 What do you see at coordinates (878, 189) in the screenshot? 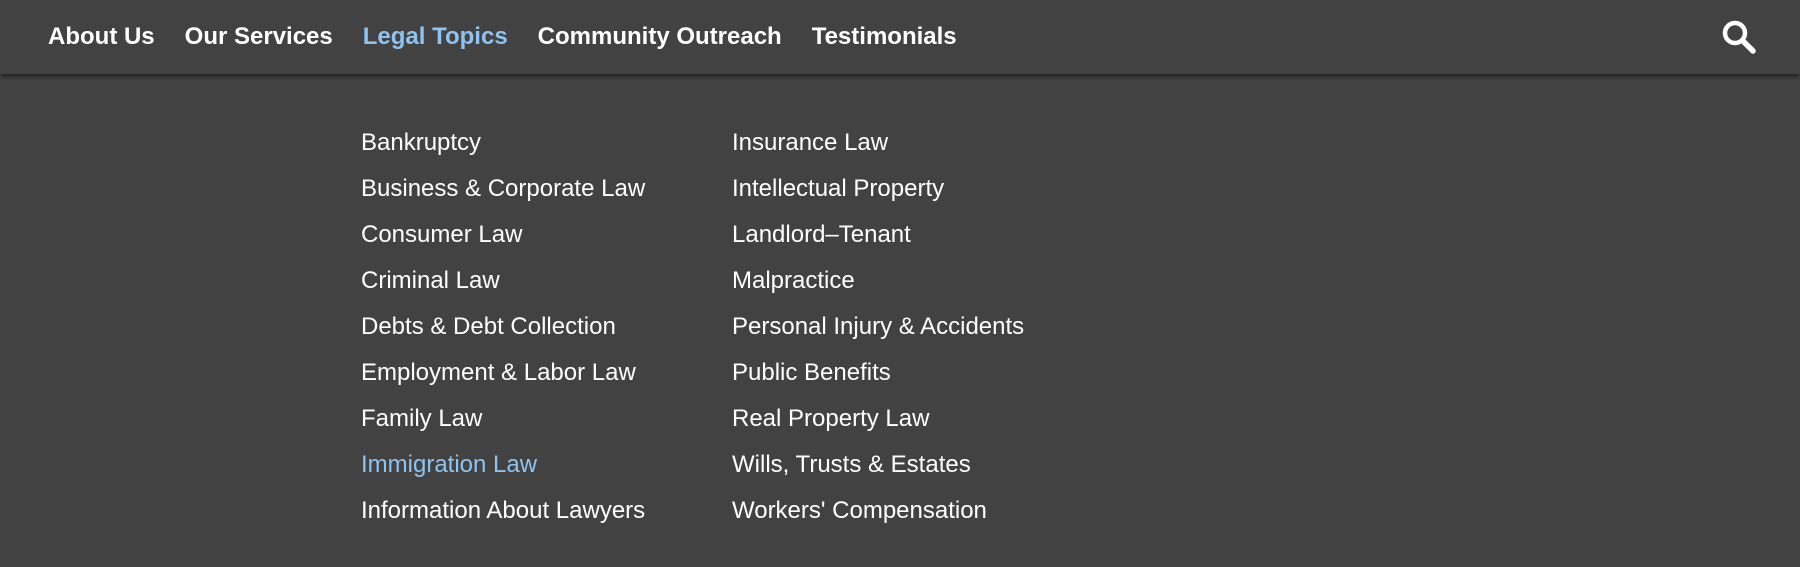
I see `topic-intellectual-property: Intellectual Property` at bounding box center [878, 189].